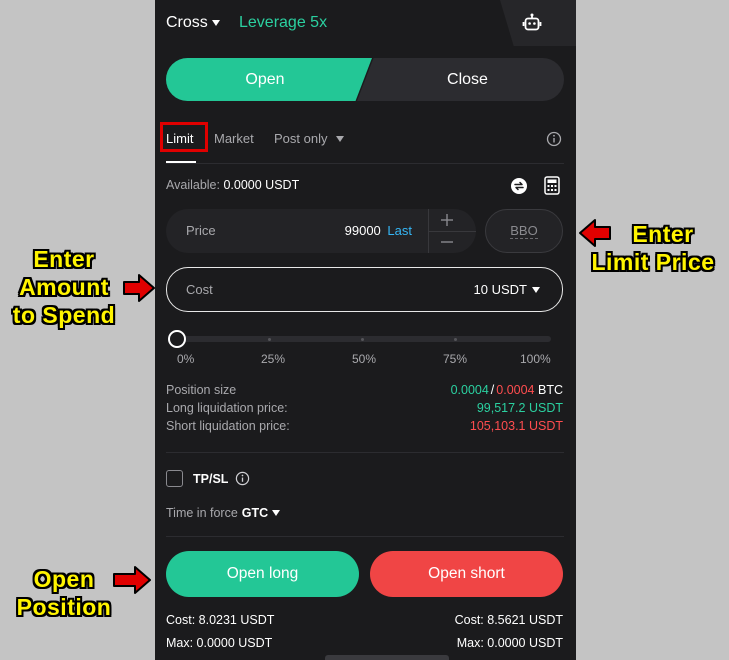 The image size is (729, 660). What do you see at coordinates (364, 359) in the screenshot?
I see `slider-tick-50: 50%` at bounding box center [364, 359].